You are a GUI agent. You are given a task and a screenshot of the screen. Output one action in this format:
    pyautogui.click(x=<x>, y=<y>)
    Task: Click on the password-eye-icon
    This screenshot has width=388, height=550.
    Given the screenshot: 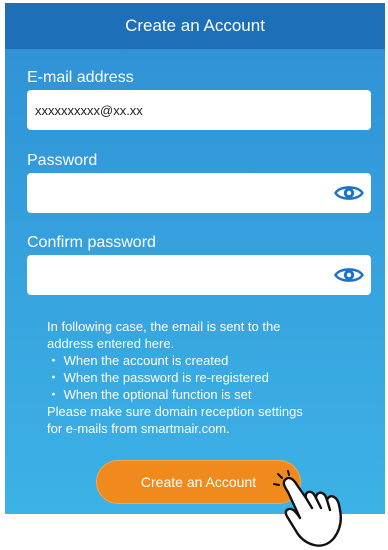 What is the action you would take?
    pyautogui.click(x=349, y=193)
    